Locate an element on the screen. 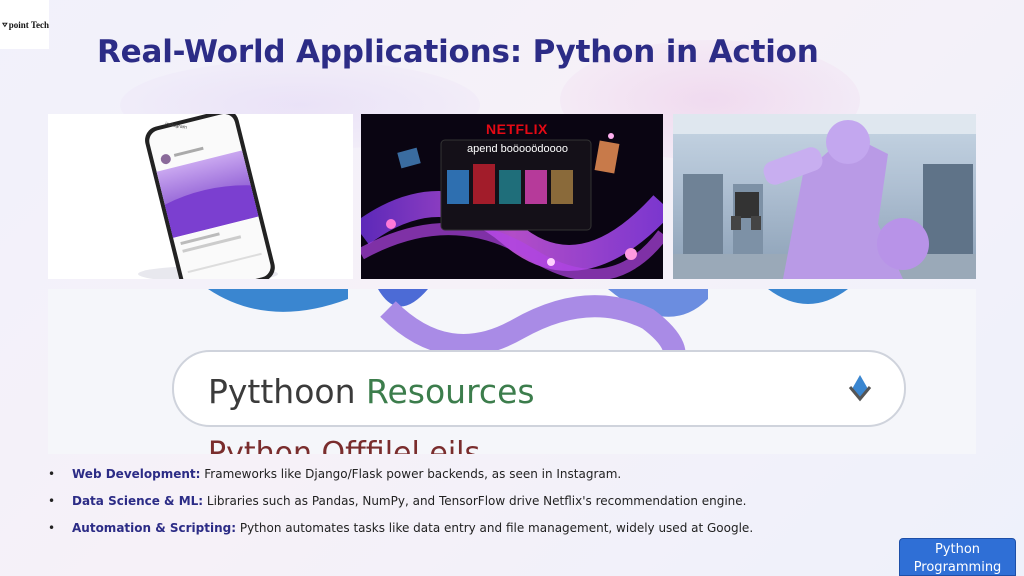 The height and width of the screenshot is (576, 1024). bullet-label: Data Science & ML: is located at coordinates (138, 501).